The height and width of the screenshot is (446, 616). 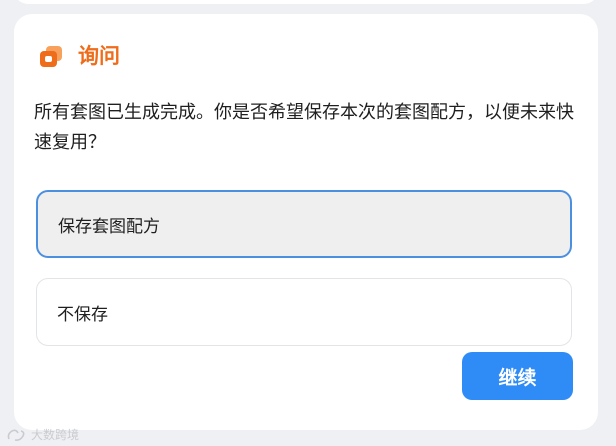 I want to click on continue-button: 继续, so click(x=517, y=376).